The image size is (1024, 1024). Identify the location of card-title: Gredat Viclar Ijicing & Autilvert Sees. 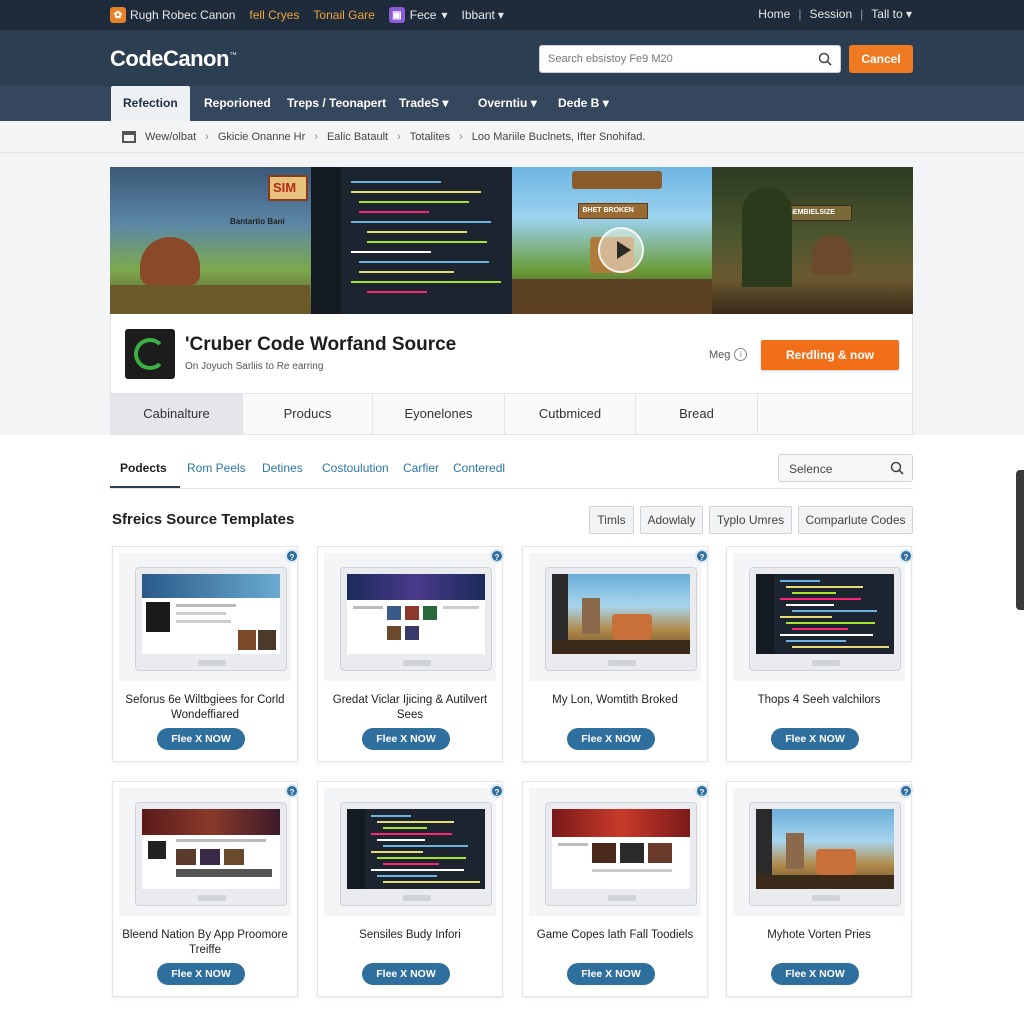
(410, 708).